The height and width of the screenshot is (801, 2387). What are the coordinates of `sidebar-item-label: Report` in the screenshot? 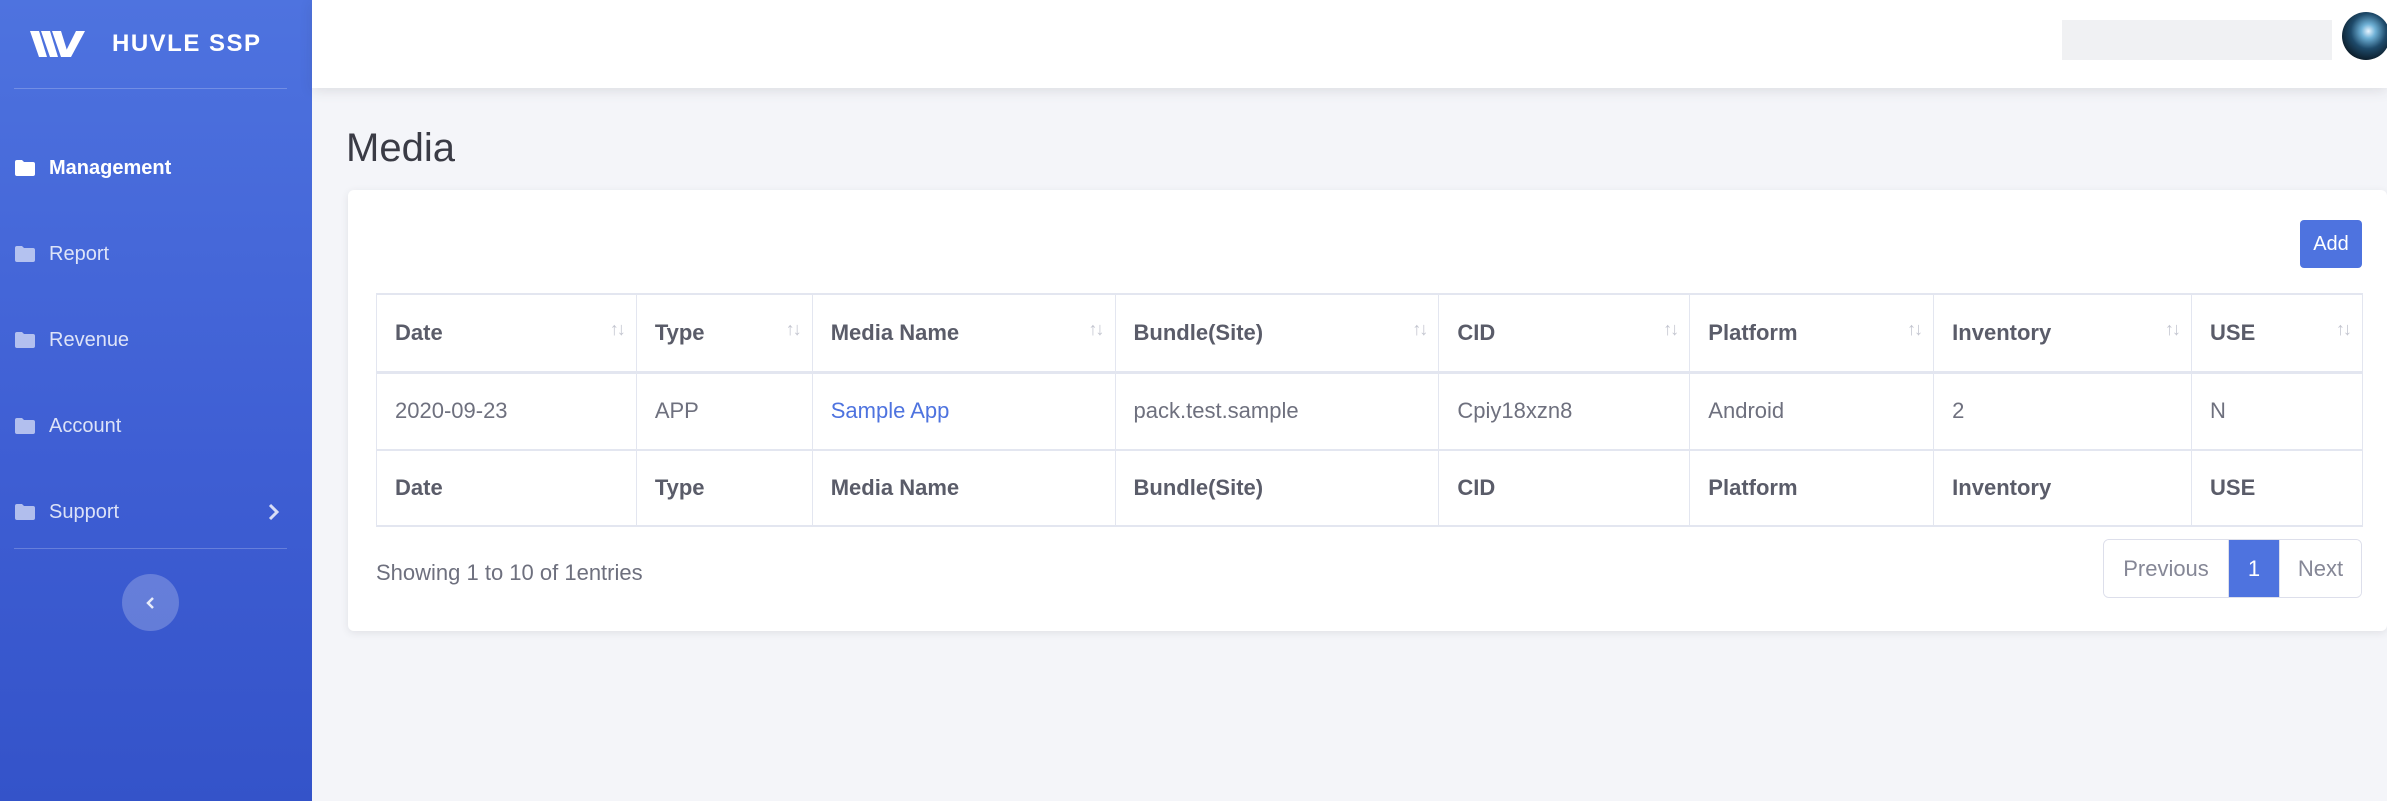 It's located at (79, 253).